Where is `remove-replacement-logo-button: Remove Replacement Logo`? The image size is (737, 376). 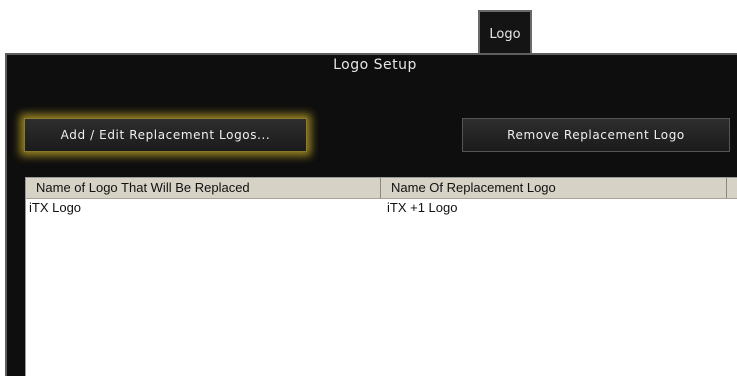
remove-replacement-logo-button: Remove Replacement Logo is located at coordinates (596, 135).